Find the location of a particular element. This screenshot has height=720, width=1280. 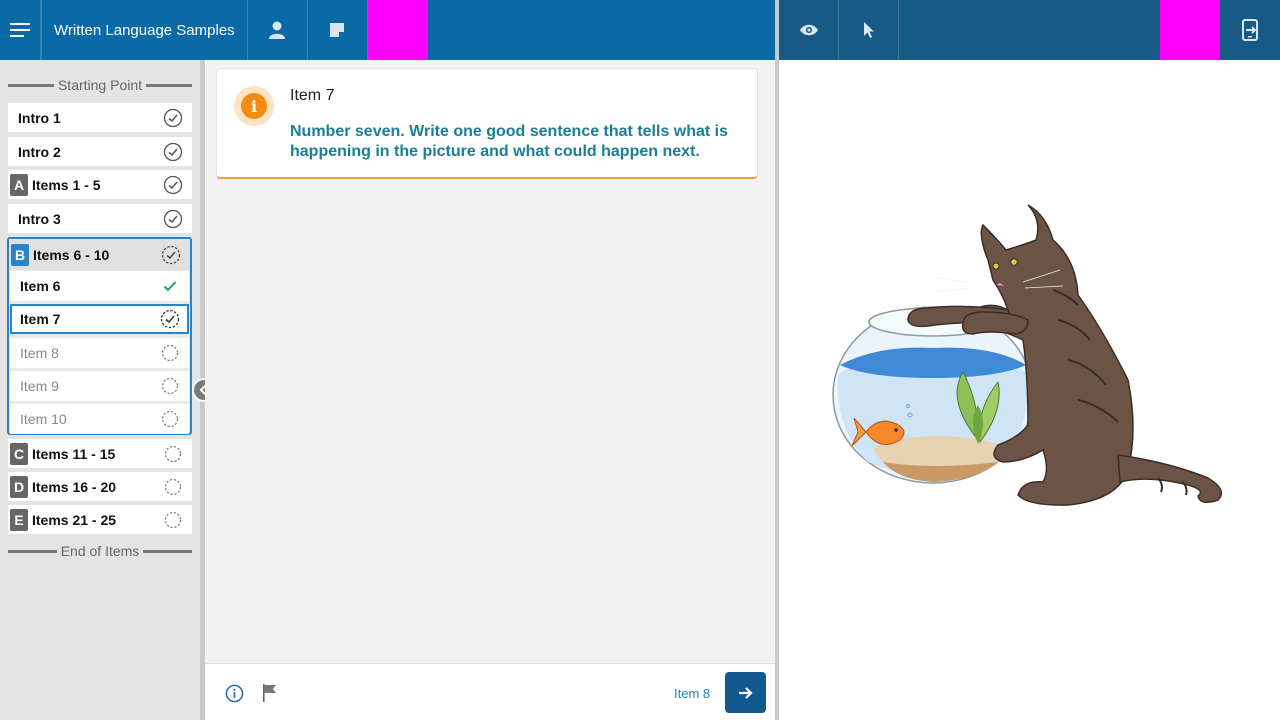

person-icon is located at coordinates (277, 30).